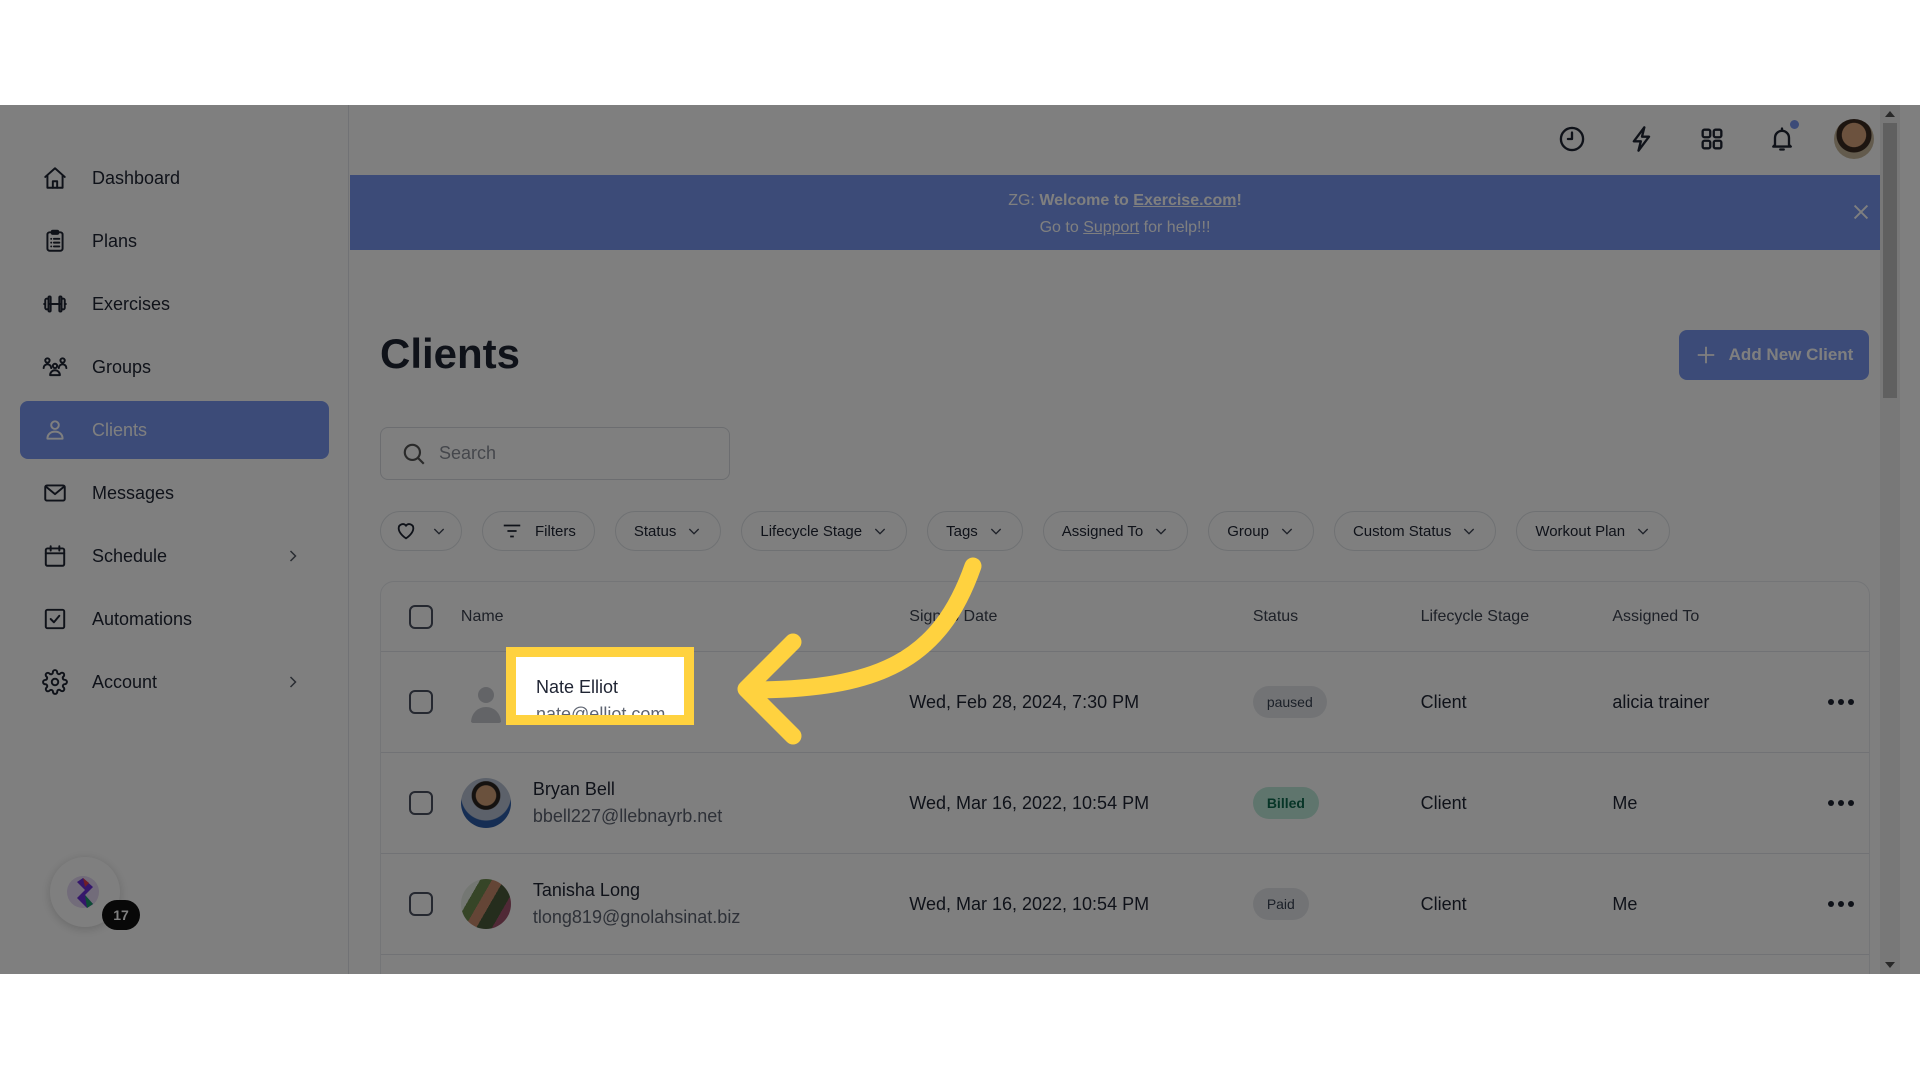 The height and width of the screenshot is (1080, 1920). I want to click on assistant-logo-icon, so click(83, 892).